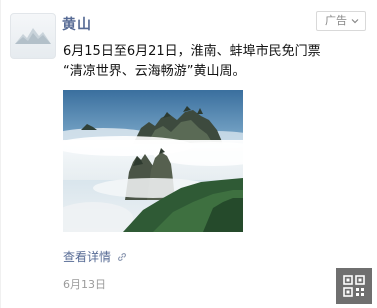  What do you see at coordinates (336, 20) in the screenshot?
I see `ad-tag-label: 广告` at bounding box center [336, 20].